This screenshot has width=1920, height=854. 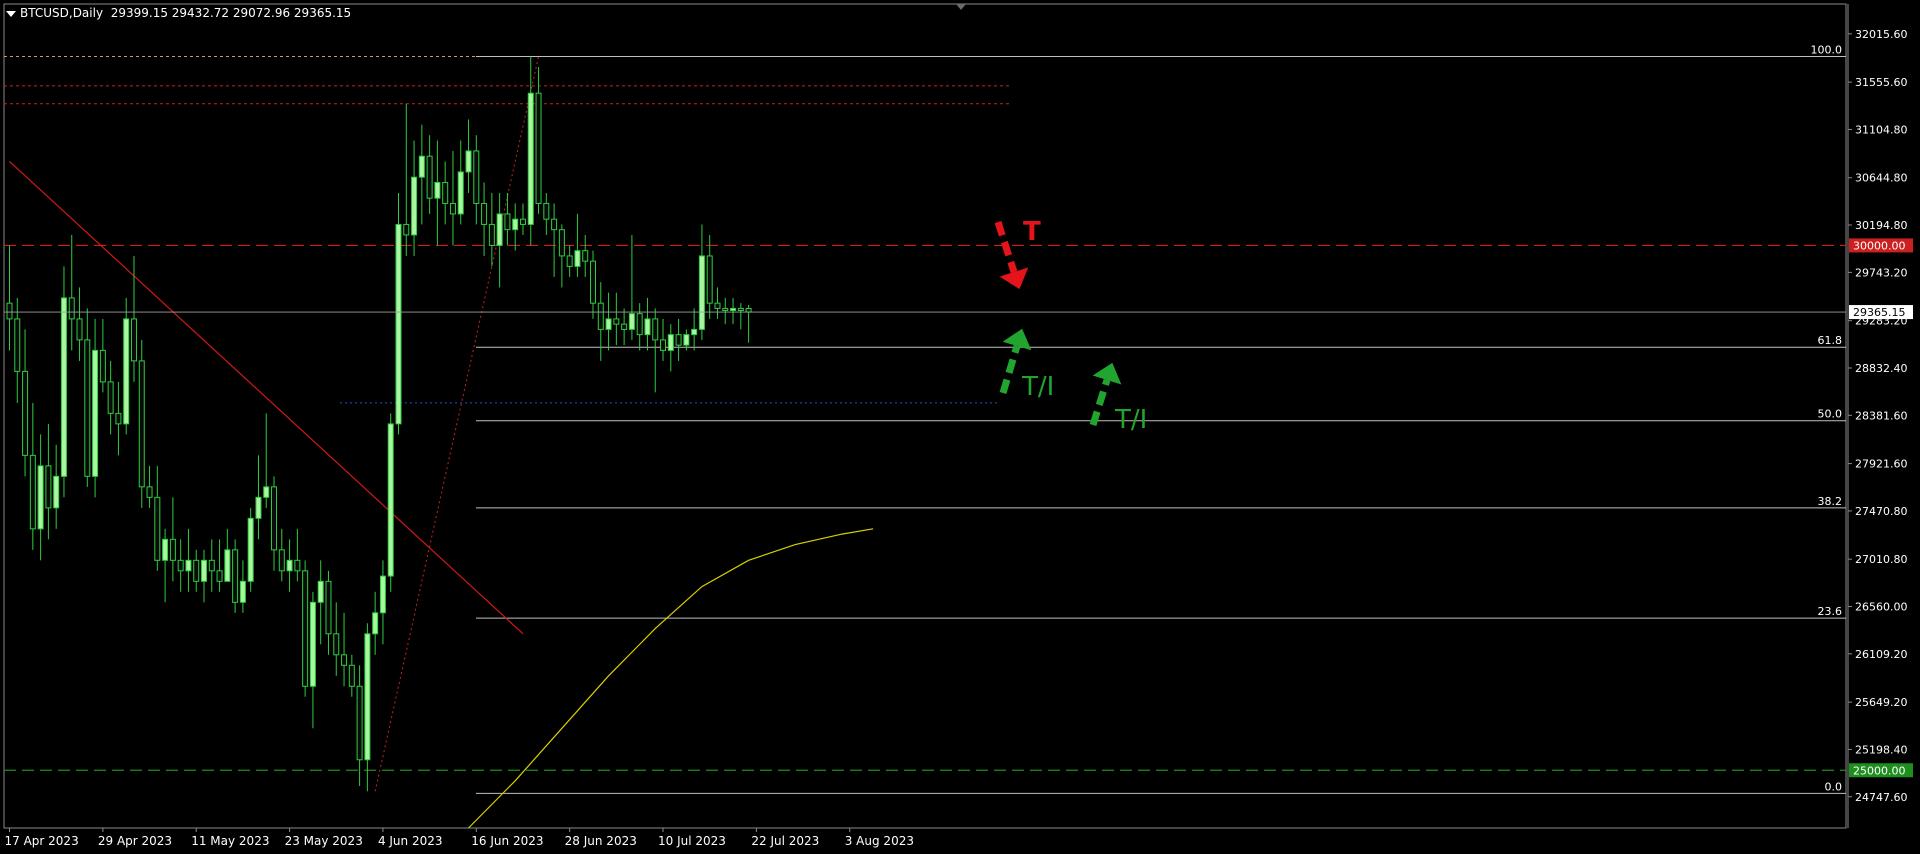 I want to click on date-tick-label: 3 Aug 2023, so click(x=879, y=841).